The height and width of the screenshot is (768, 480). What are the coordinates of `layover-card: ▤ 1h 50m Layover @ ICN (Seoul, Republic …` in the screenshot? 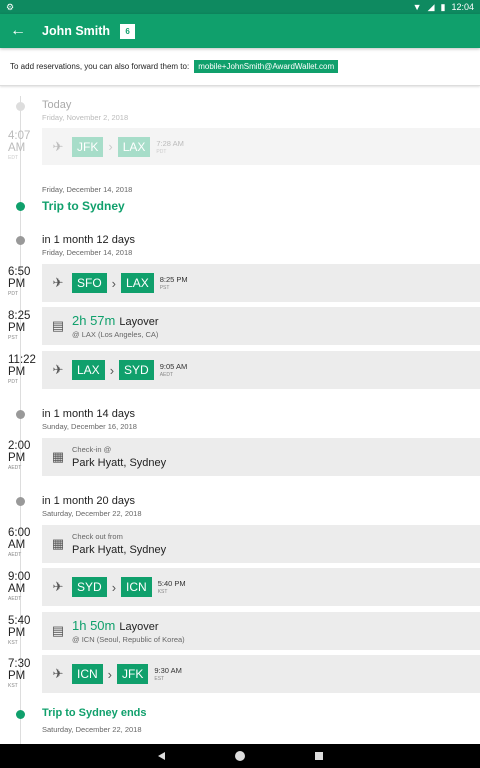 It's located at (261, 631).